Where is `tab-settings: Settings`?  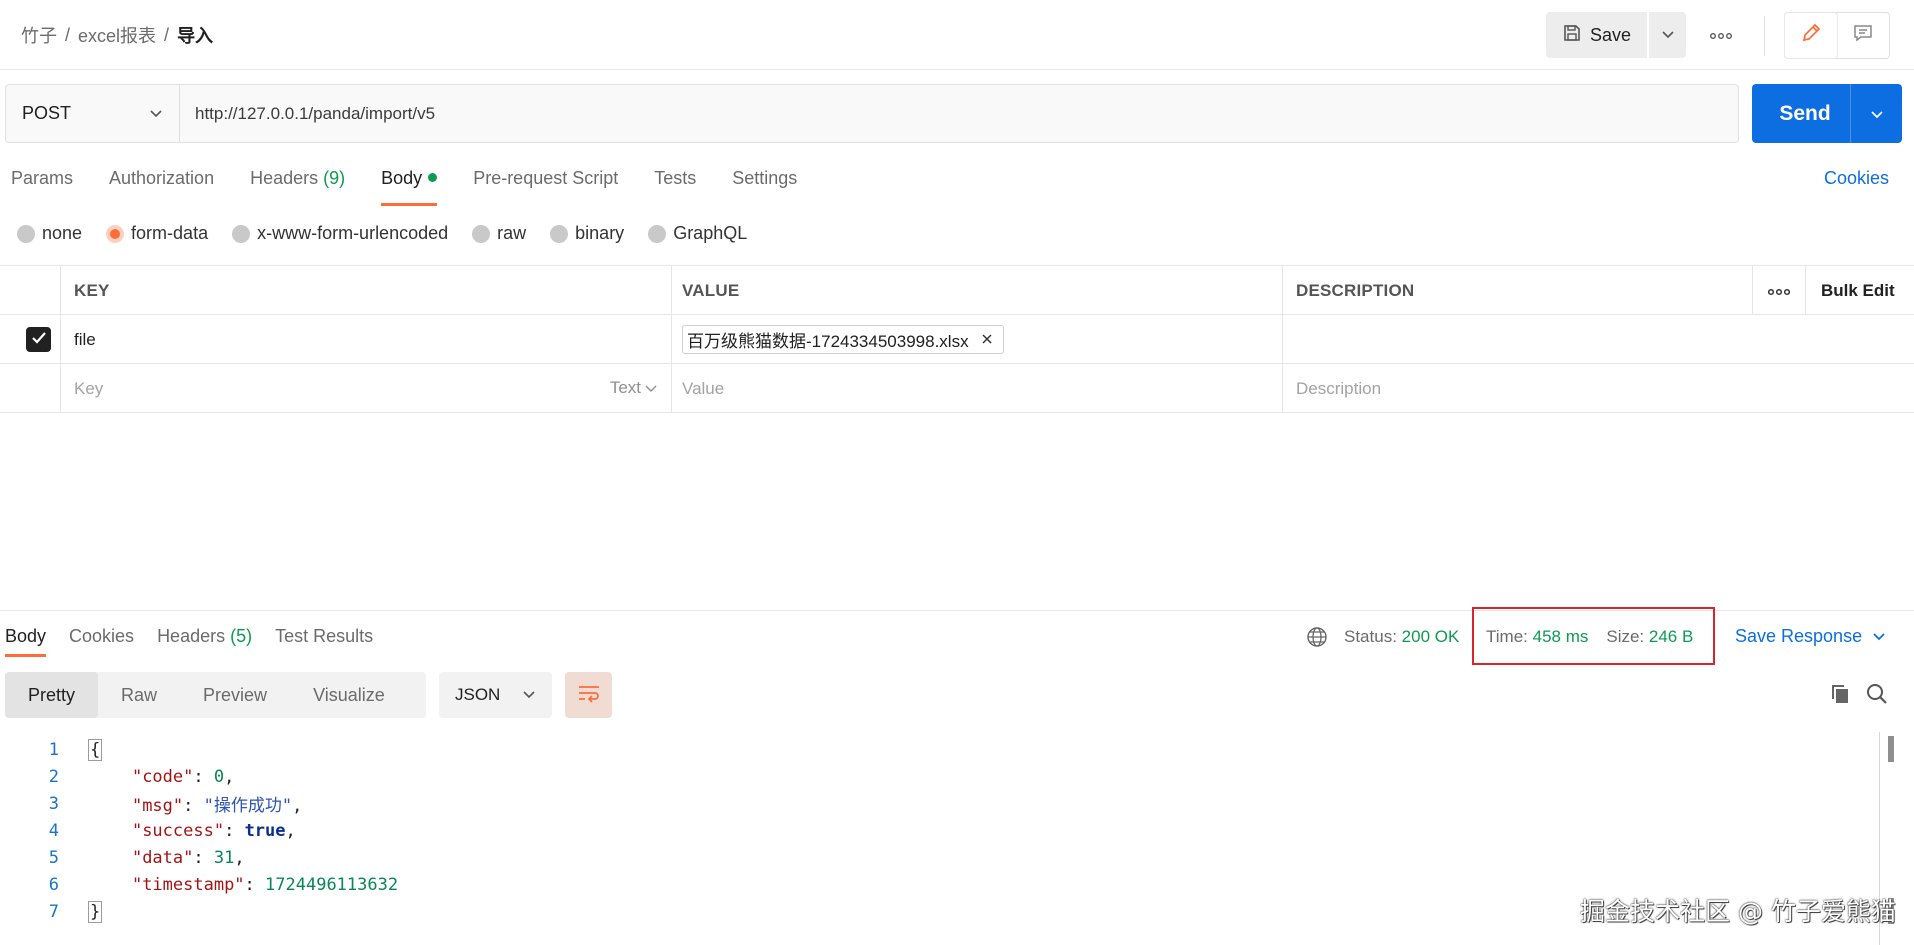 tab-settings: Settings is located at coordinates (764, 186).